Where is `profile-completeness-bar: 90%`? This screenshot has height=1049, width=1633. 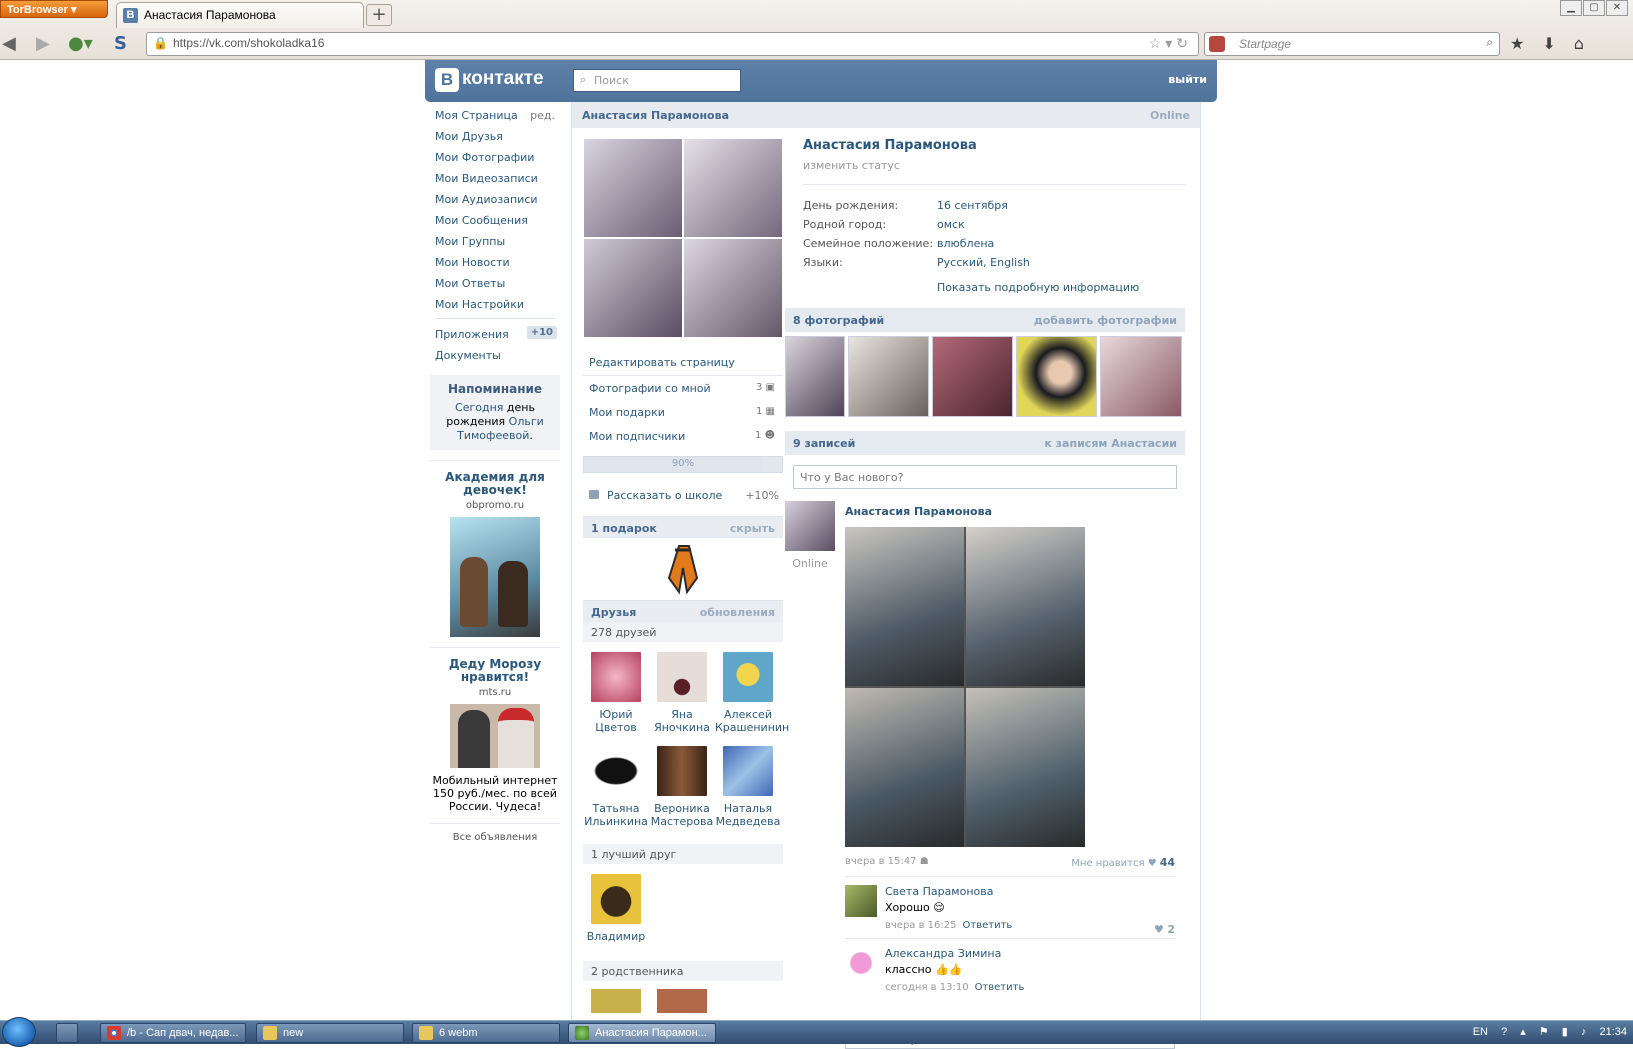 profile-completeness-bar: 90% is located at coordinates (683, 464).